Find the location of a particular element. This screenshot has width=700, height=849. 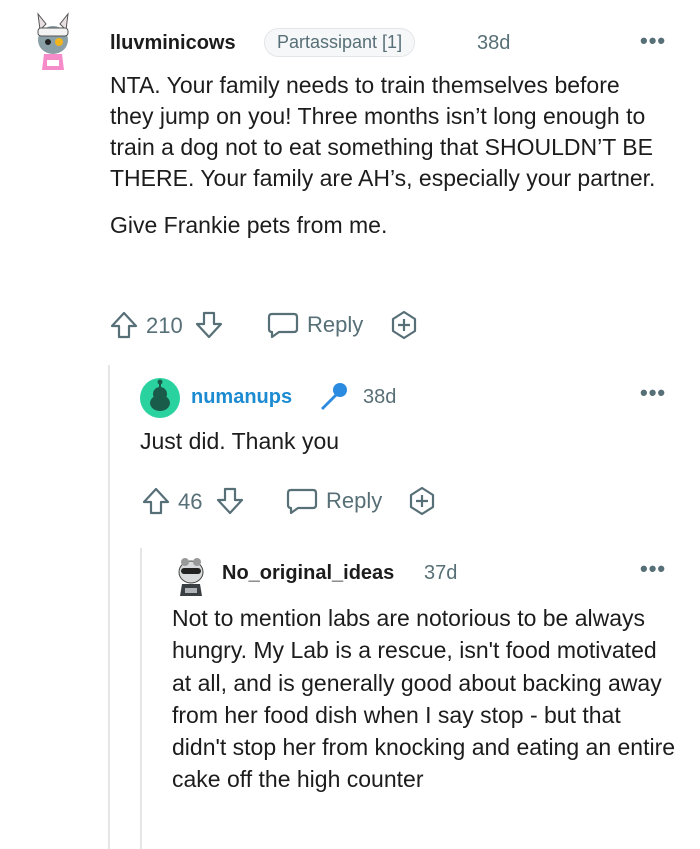

vote-score: 46 is located at coordinates (190, 501).